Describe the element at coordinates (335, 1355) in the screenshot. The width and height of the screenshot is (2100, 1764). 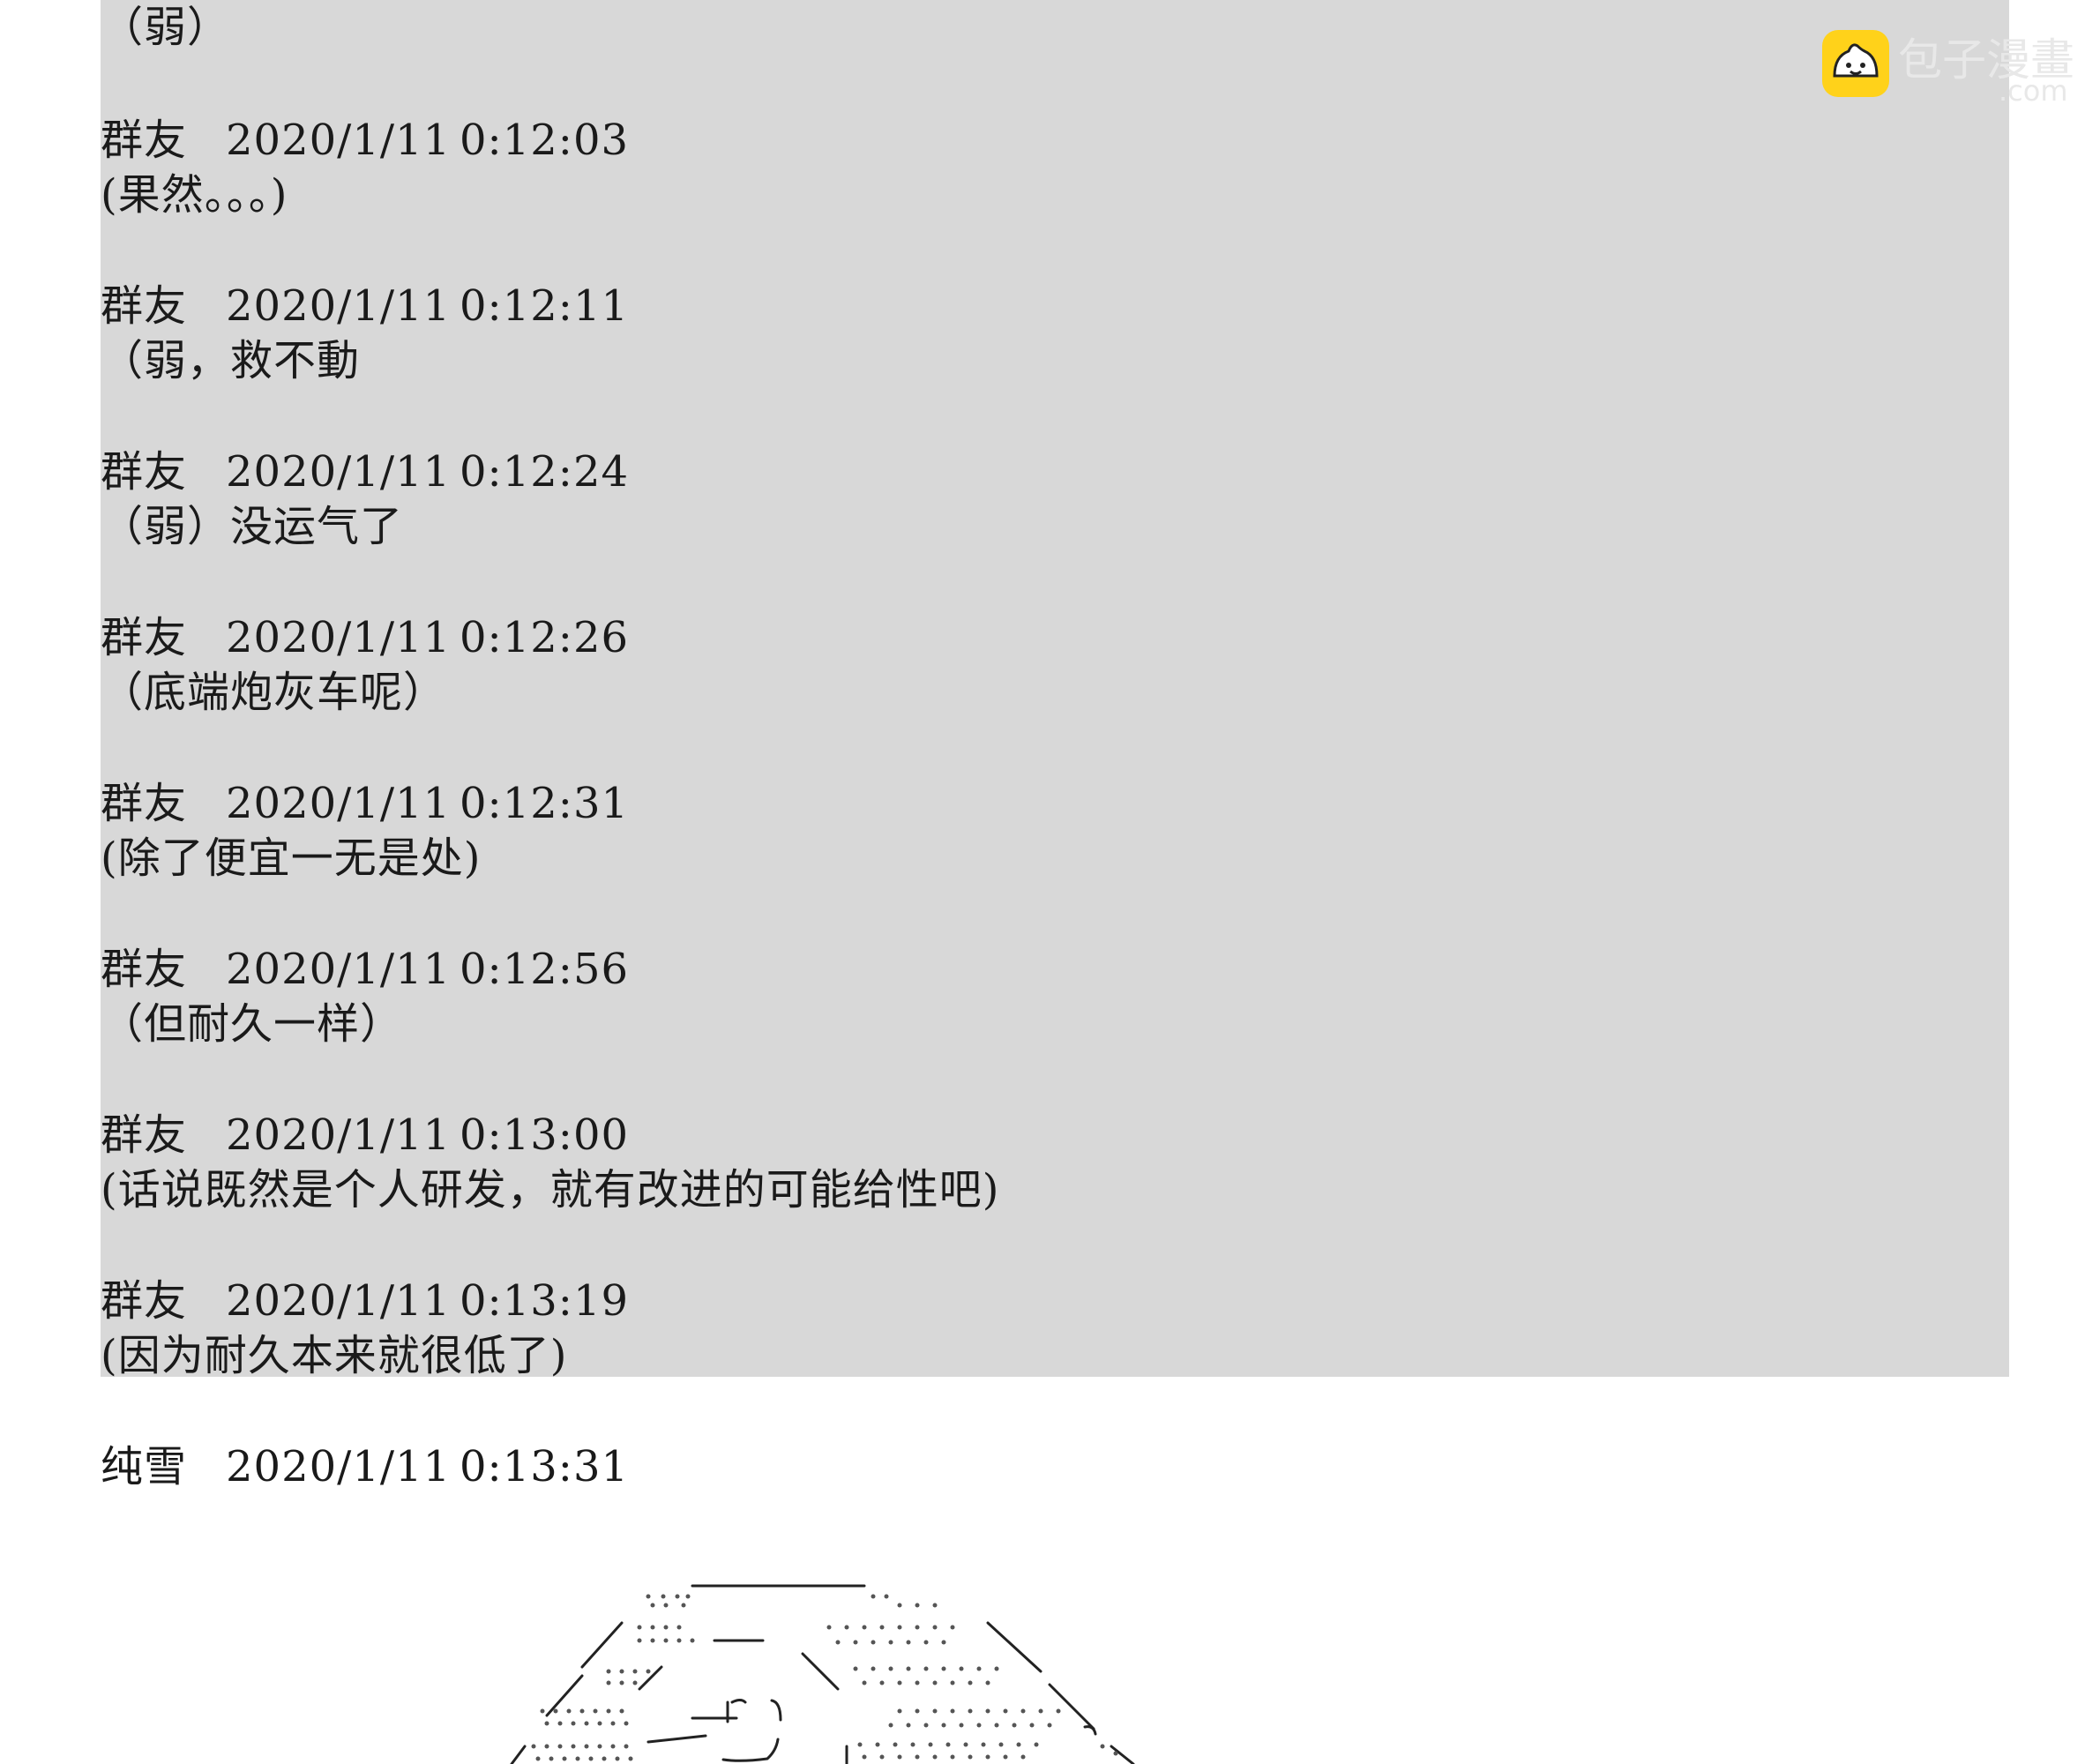
I see `message-text: (因为耐久本来就很低了)` at that location.